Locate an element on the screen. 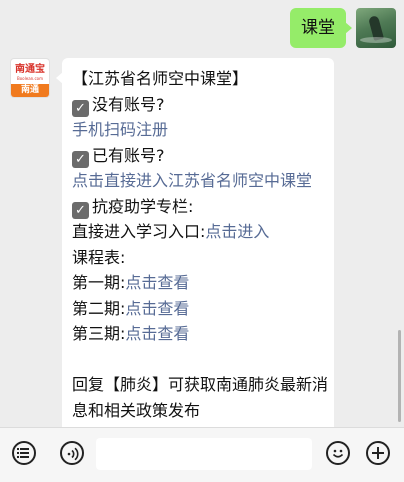  sender-avatar-city: 南通 is located at coordinates (30, 90).